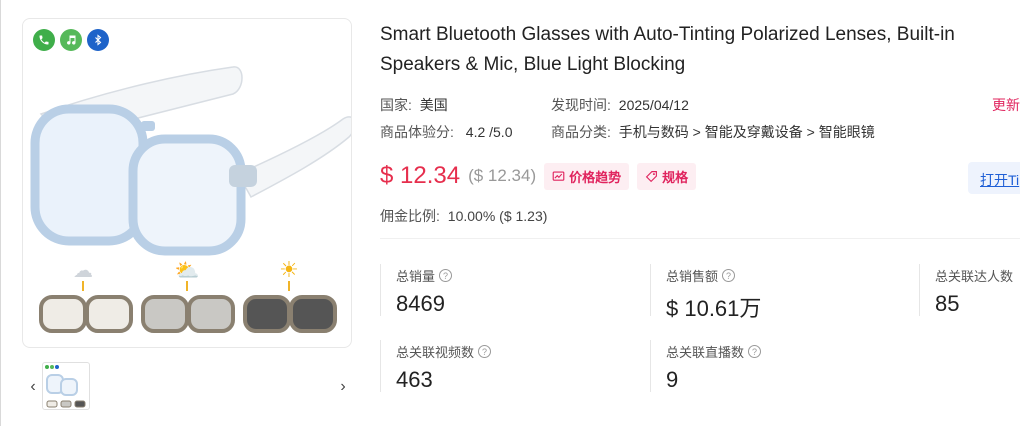 The width and height of the screenshot is (1020, 426). I want to click on spec-label: 规格, so click(675, 177).